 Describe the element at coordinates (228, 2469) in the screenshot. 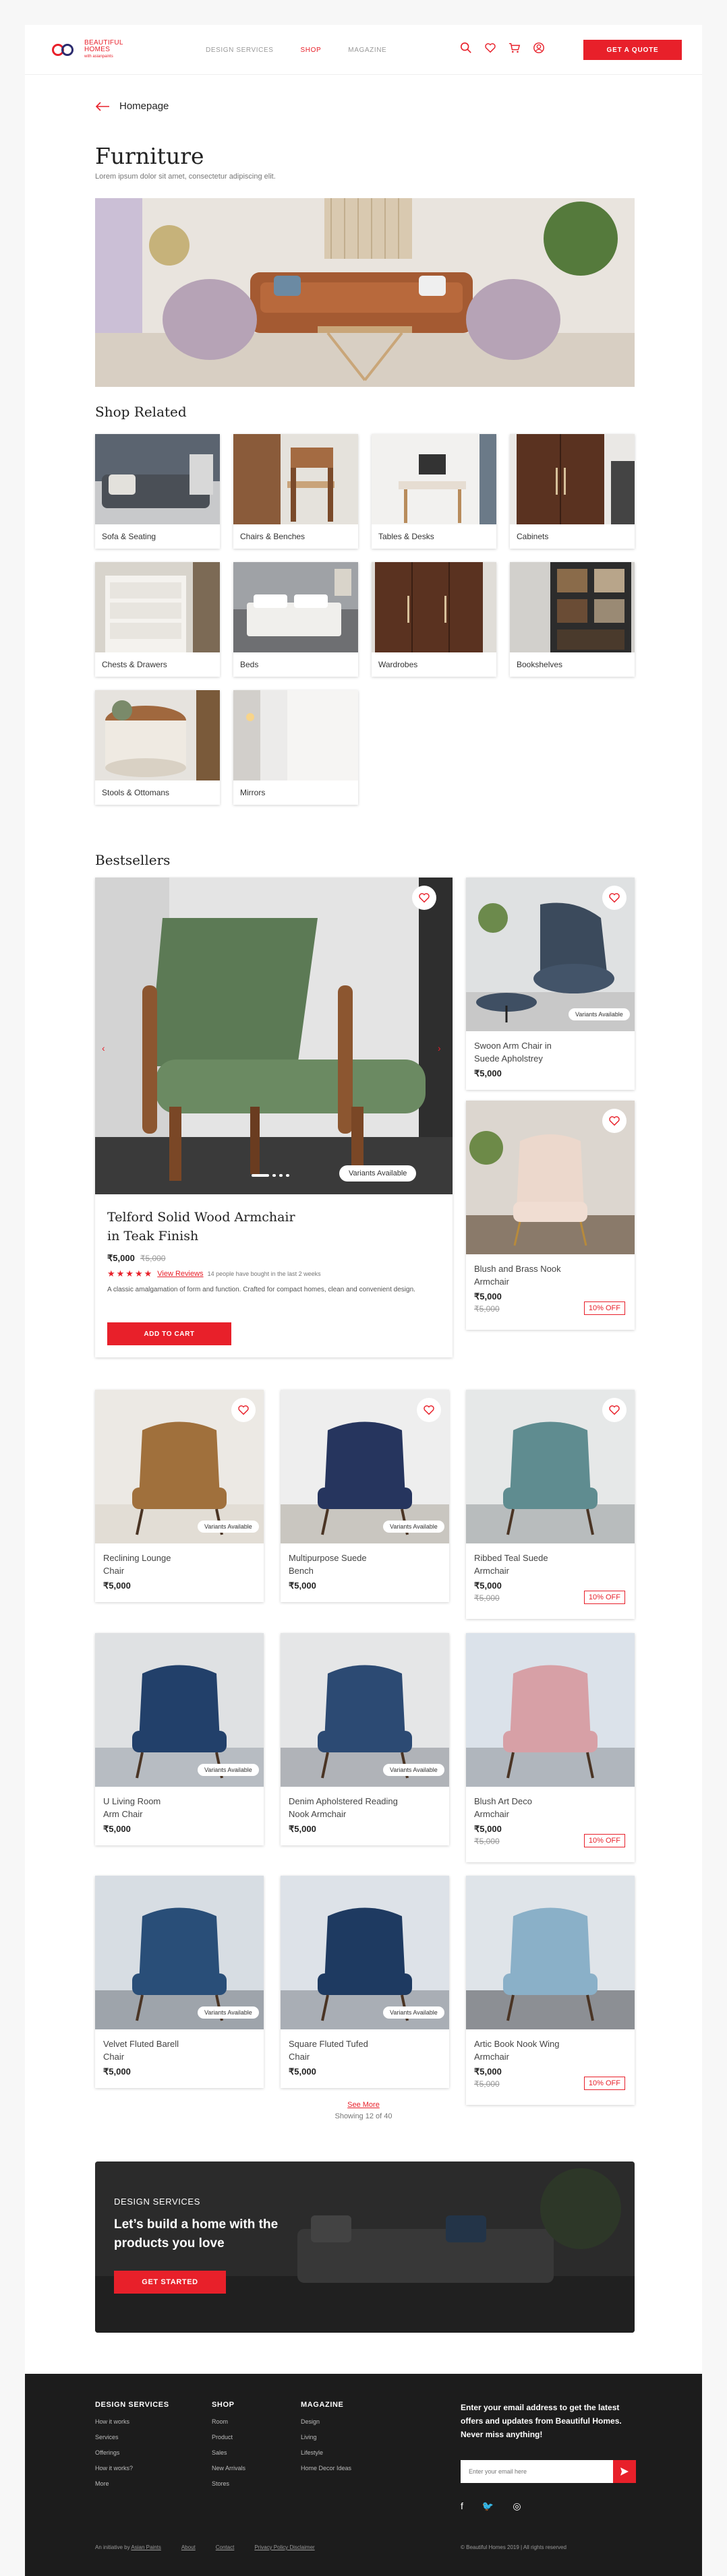

I see `footer-link: New Arrivals` at that location.